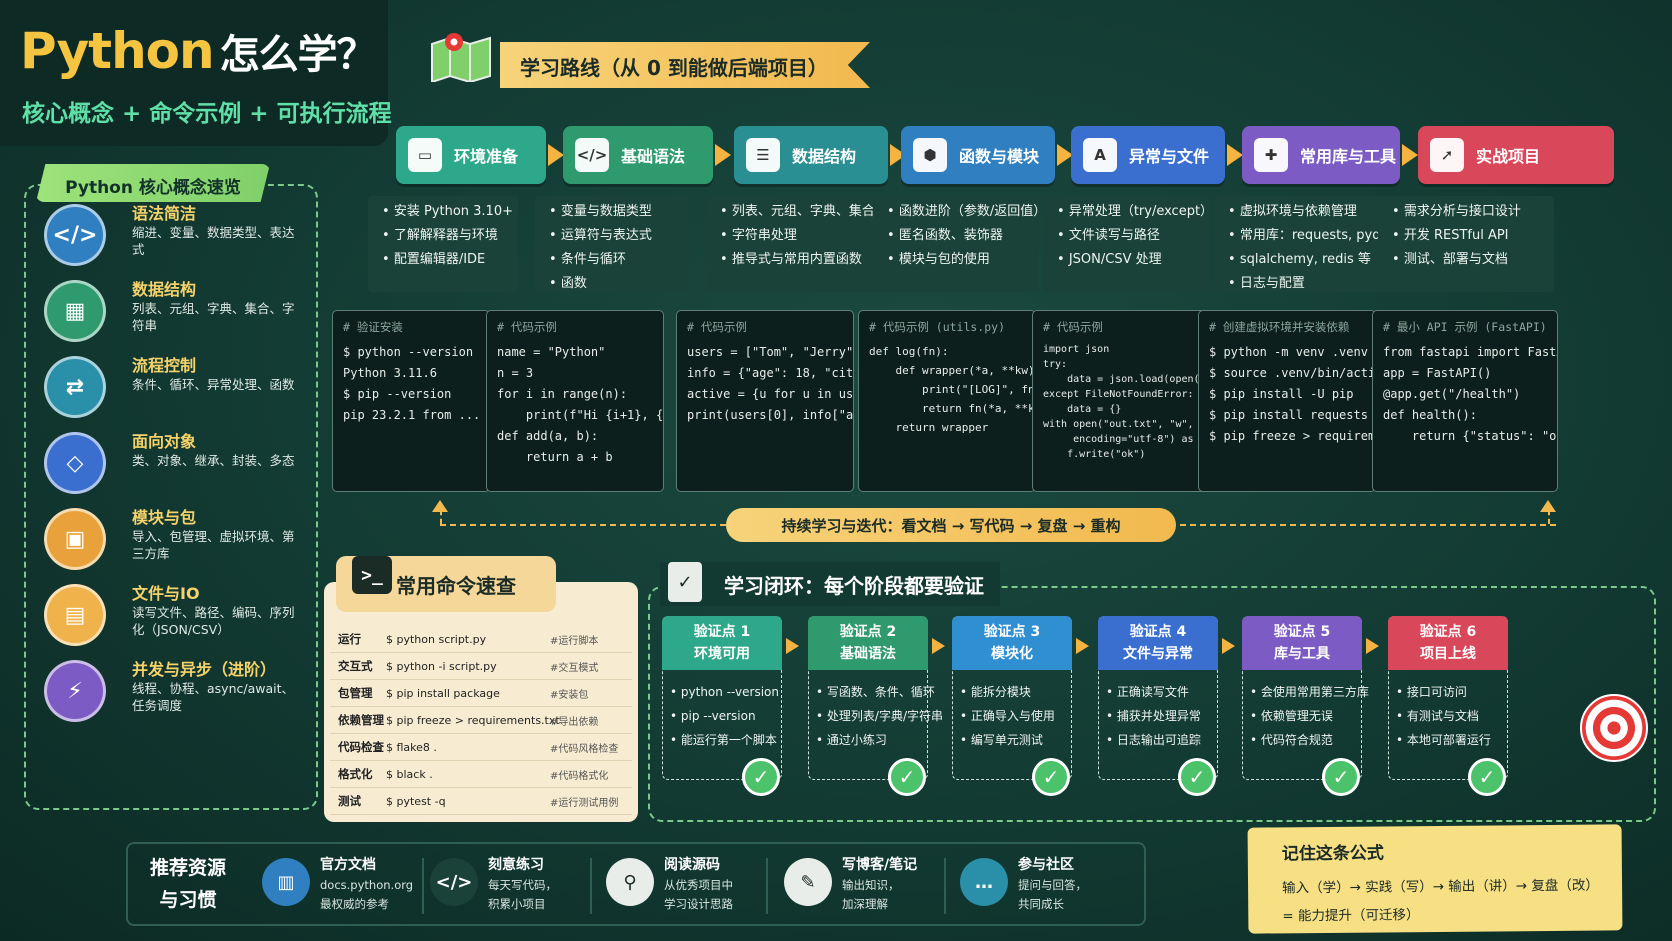 This screenshot has height=941, width=1672. I want to click on concept-title: 面向对象, so click(164, 441).